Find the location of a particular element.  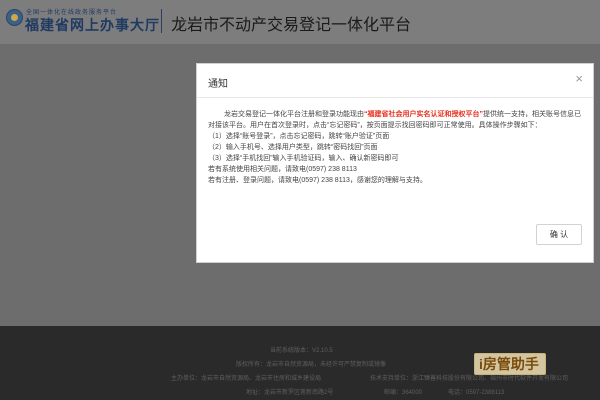

dialog-title: 通知 is located at coordinates (218, 84).